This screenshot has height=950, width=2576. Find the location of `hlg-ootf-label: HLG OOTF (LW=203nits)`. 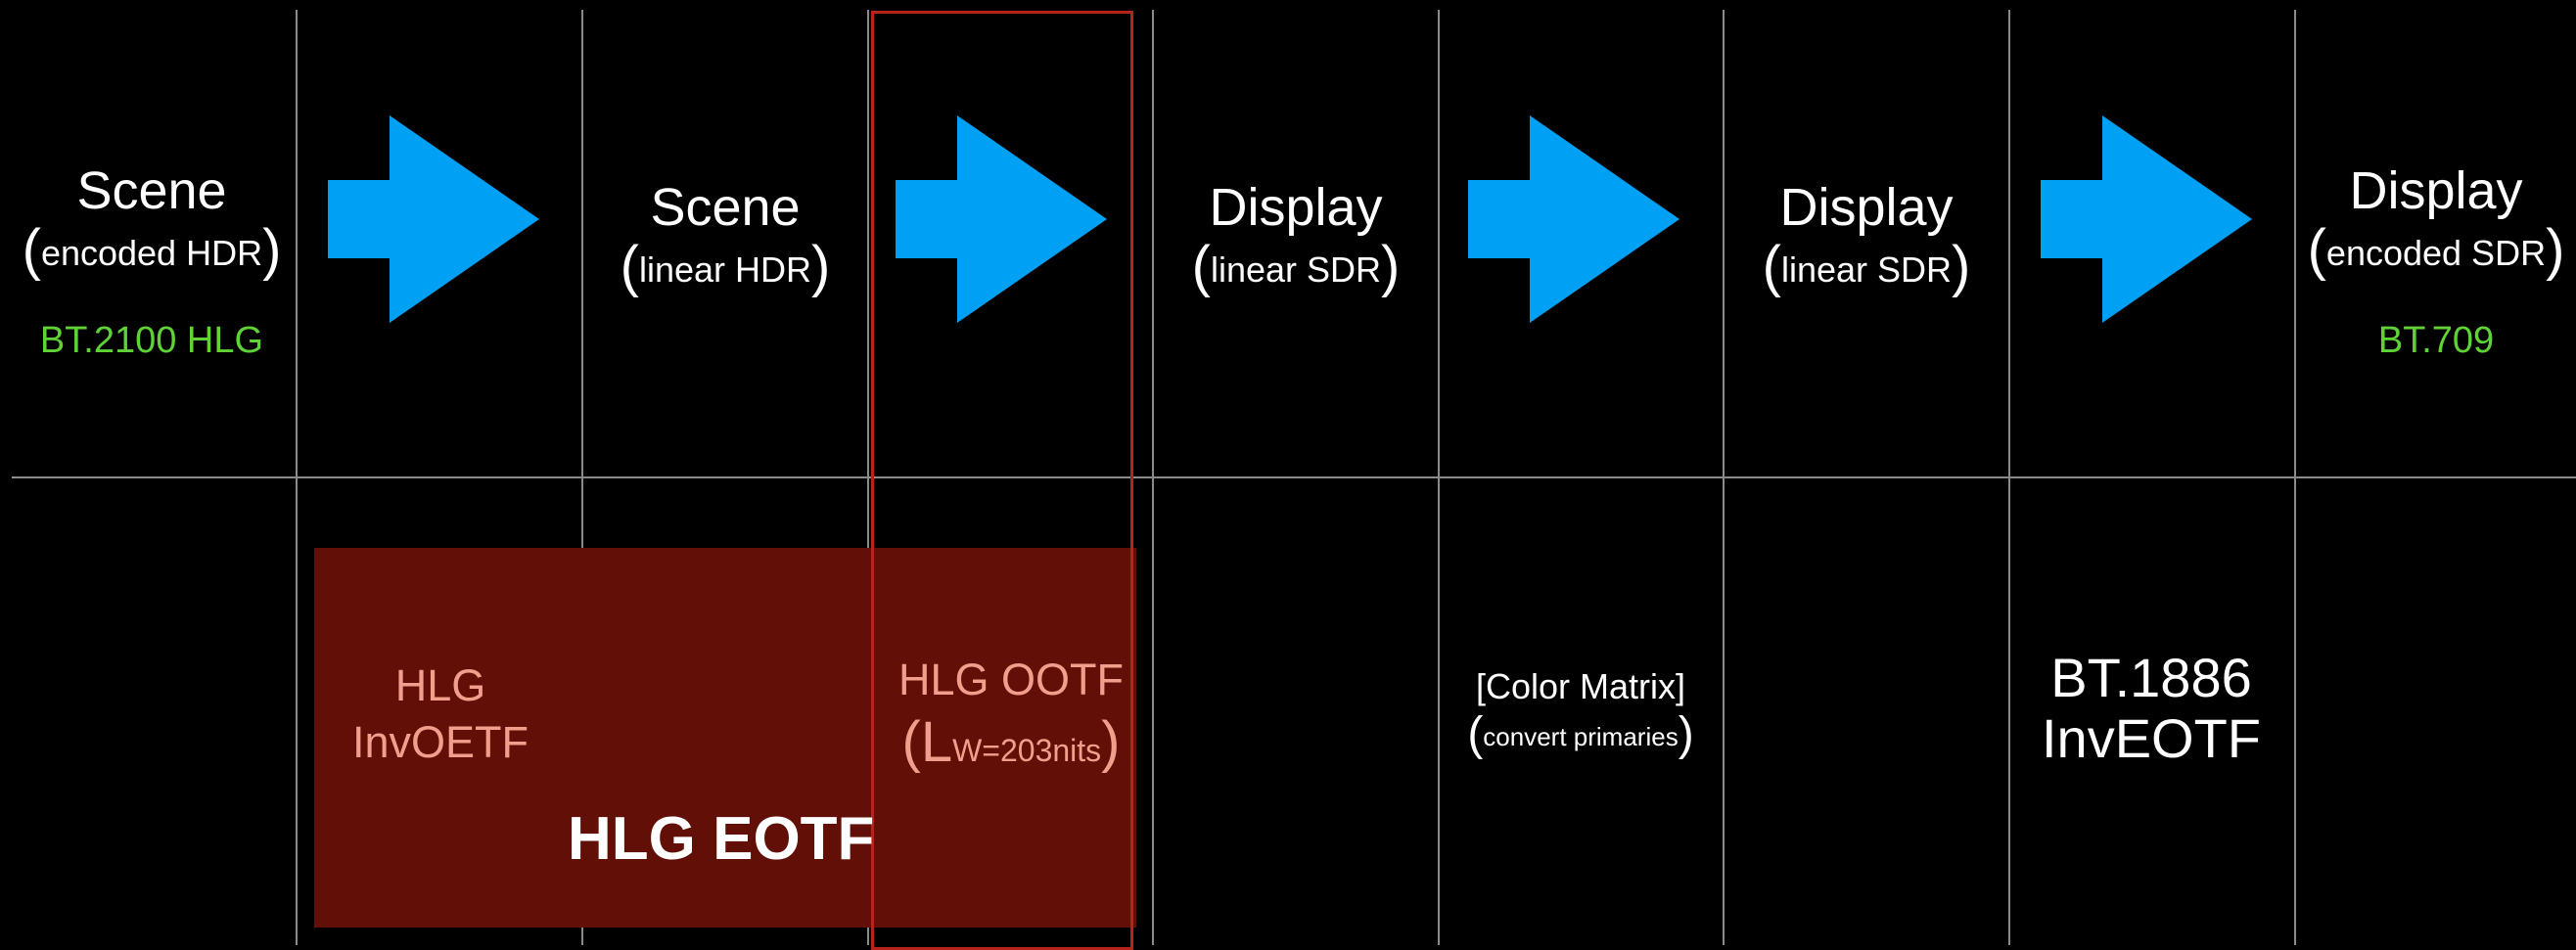

hlg-ootf-label: HLG OOTF (LW=203nits) is located at coordinates (1011, 714).